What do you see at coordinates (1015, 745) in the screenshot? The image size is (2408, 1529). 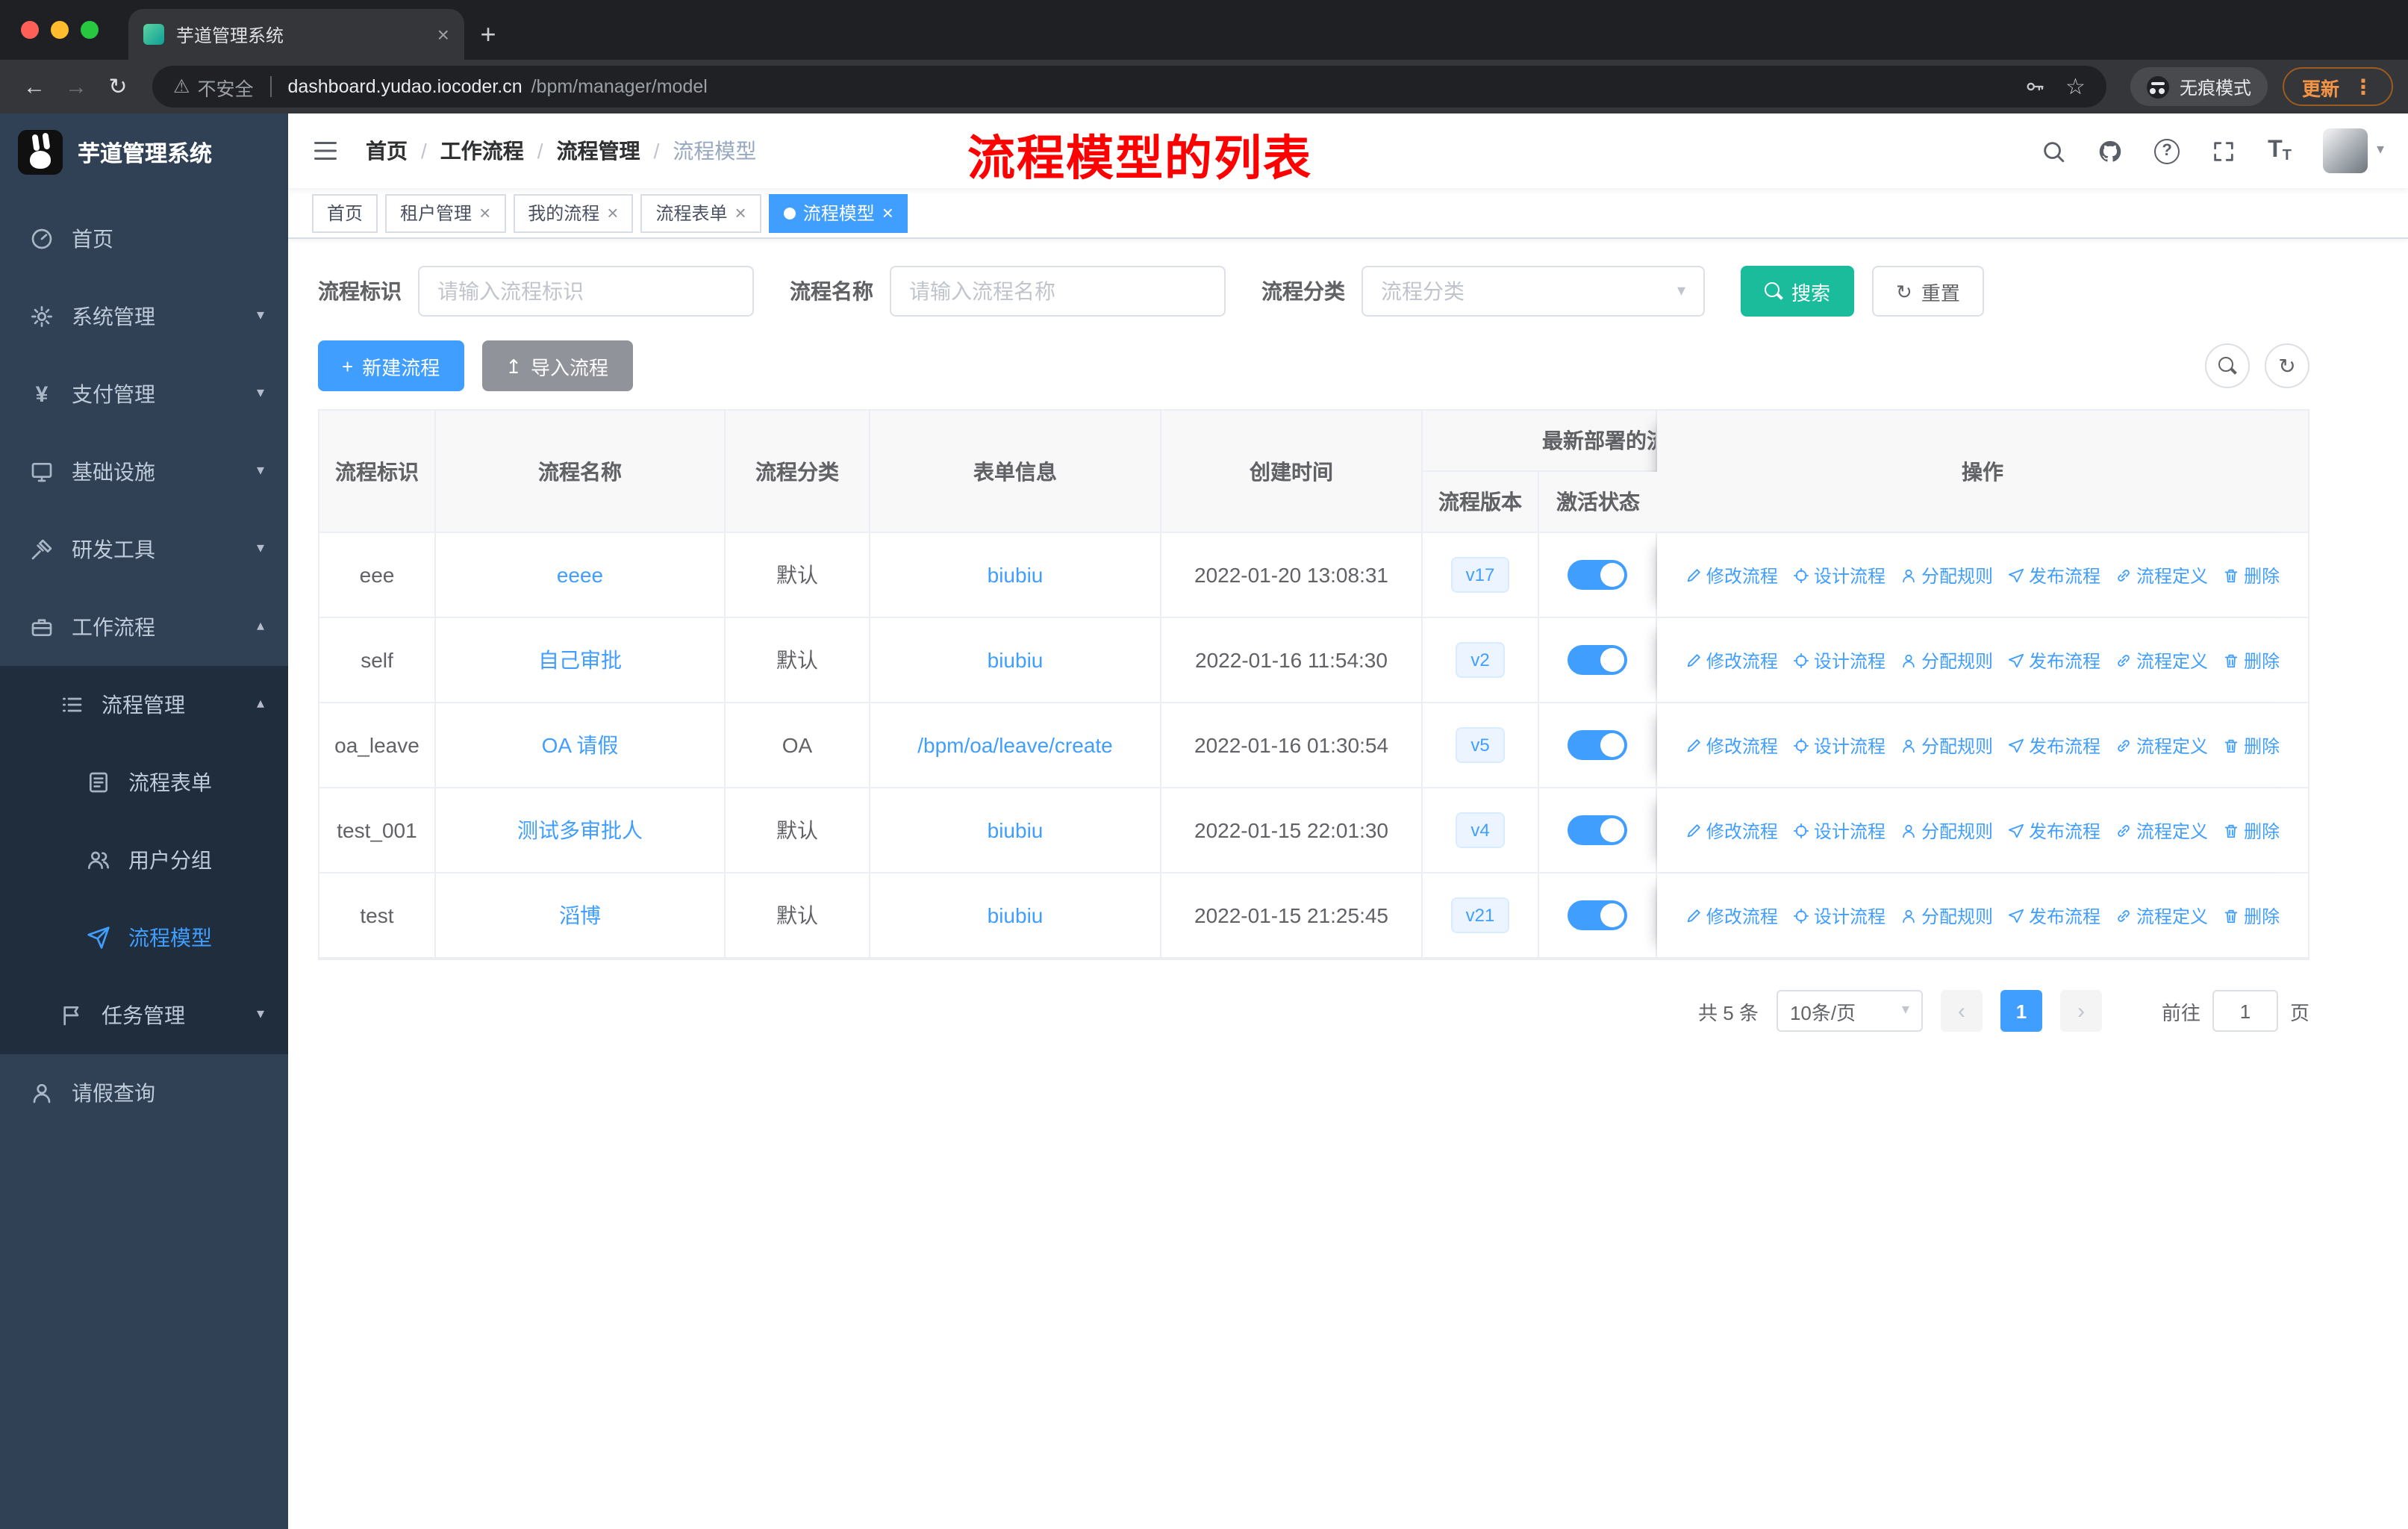 I see `form-info-link: /bpm/oa/leave/create` at bounding box center [1015, 745].